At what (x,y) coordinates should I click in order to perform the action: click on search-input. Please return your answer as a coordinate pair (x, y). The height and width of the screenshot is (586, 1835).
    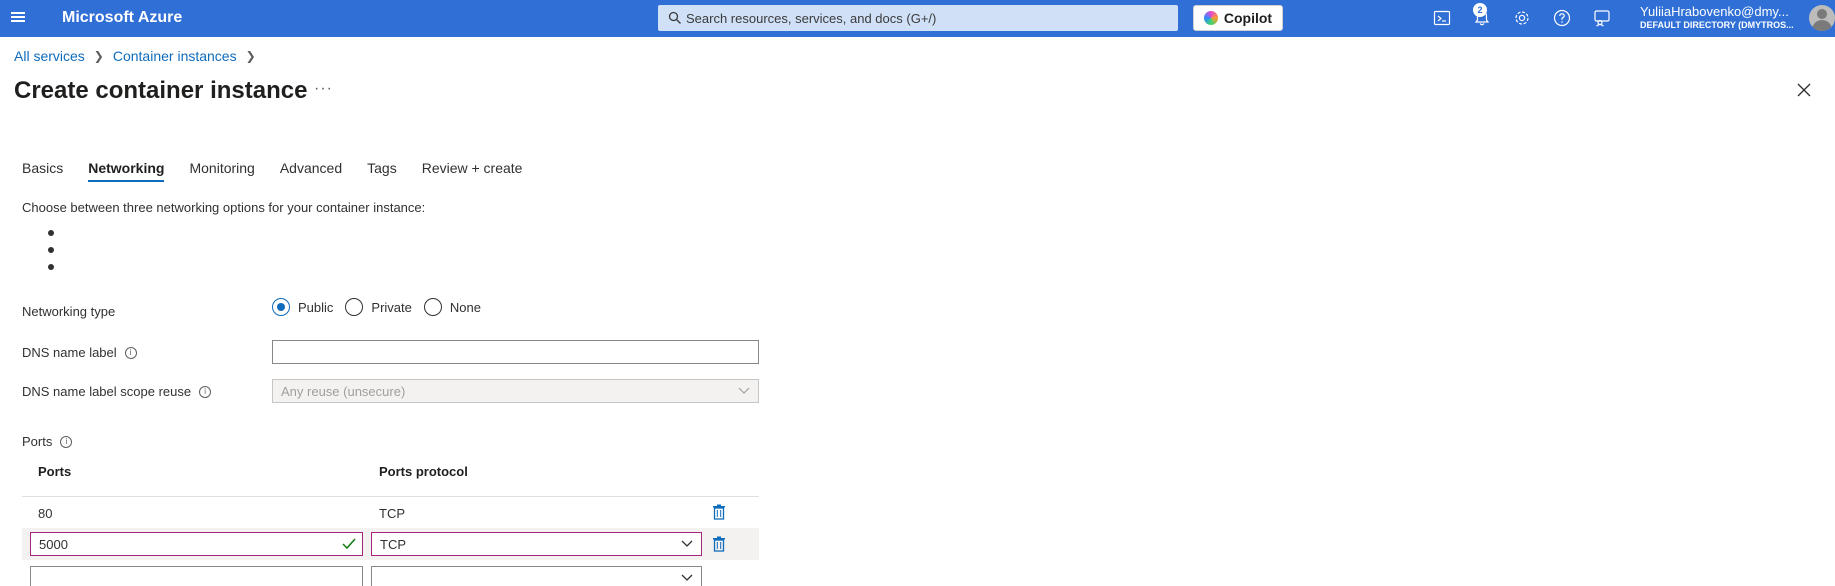
    Looking at the image, I should click on (926, 18).